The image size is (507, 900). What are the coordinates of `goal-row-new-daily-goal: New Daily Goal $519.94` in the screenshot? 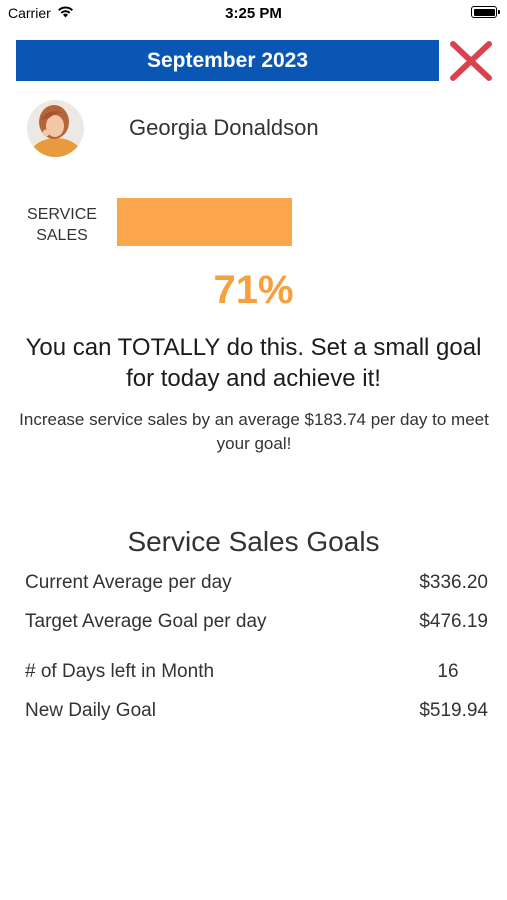 It's located at (256, 711).